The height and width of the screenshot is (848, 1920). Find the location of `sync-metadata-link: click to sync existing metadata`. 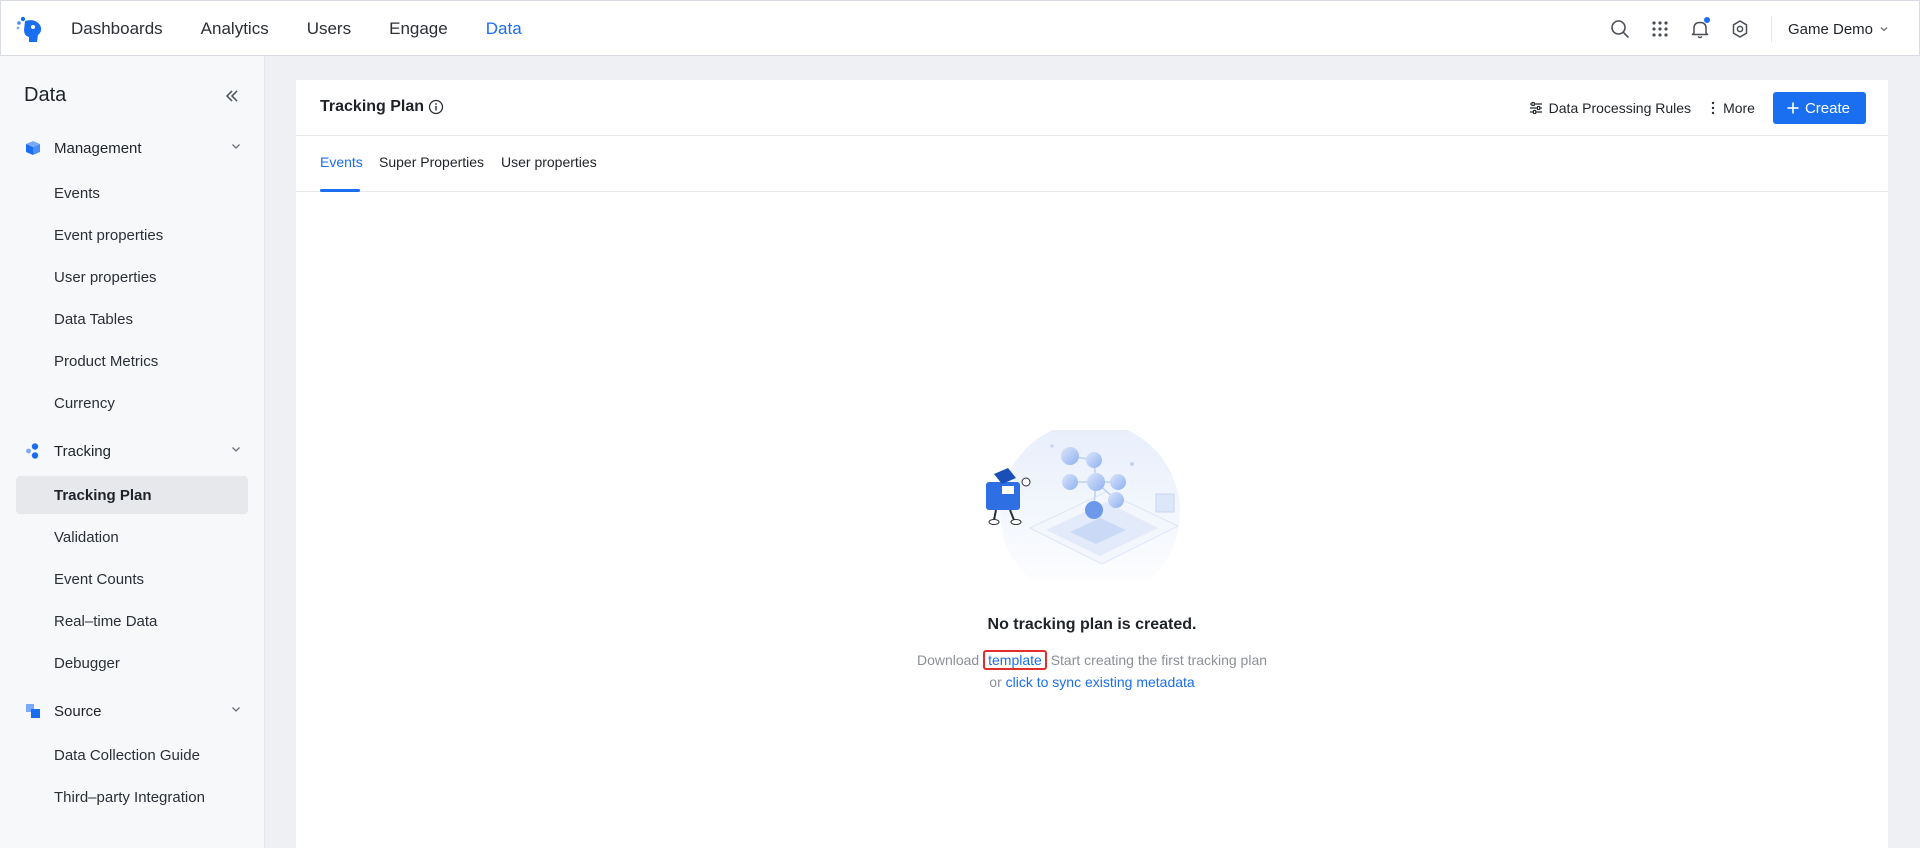

sync-metadata-link: click to sync existing metadata is located at coordinates (1100, 682).